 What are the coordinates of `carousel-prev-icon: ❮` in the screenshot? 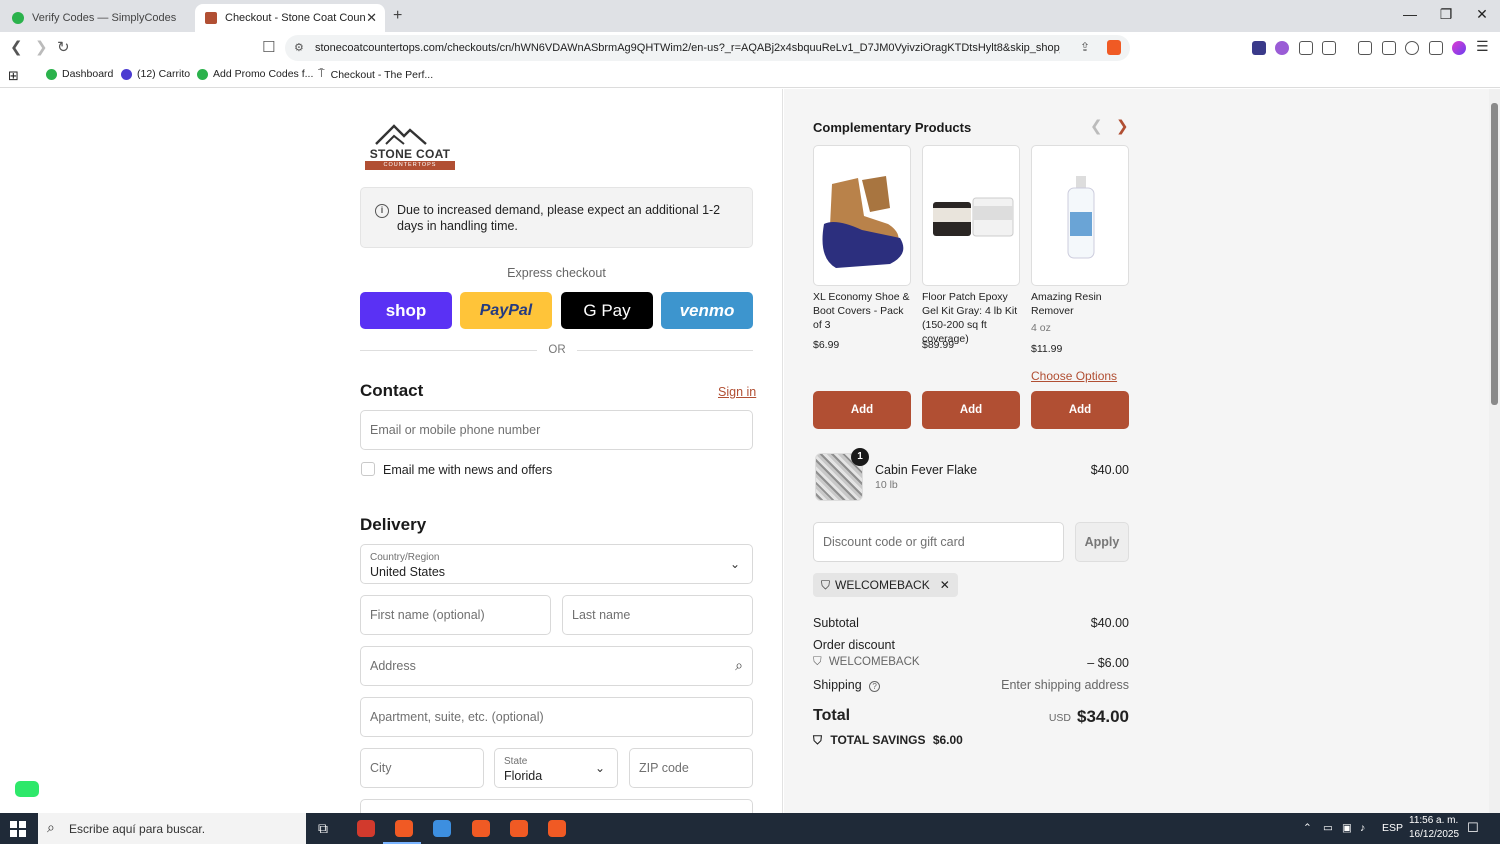 It's located at (1096, 126).